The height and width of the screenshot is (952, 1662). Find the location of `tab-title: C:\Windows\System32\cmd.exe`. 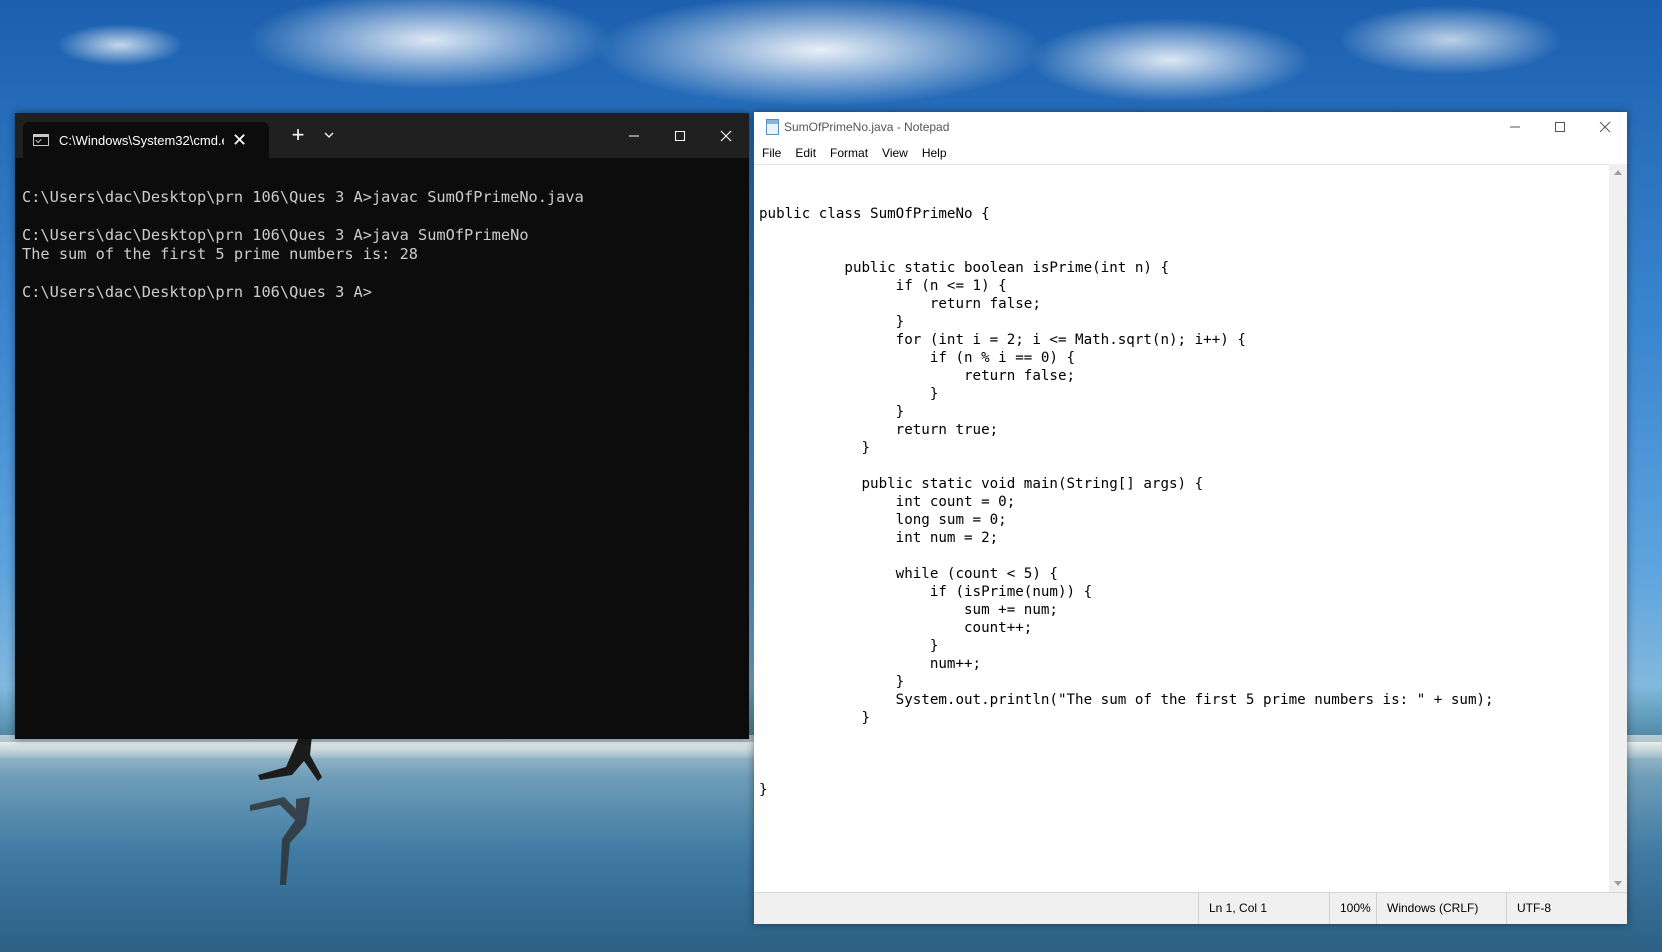

tab-title: C:\Windows\System32\cmd.exe is located at coordinates (141, 140).